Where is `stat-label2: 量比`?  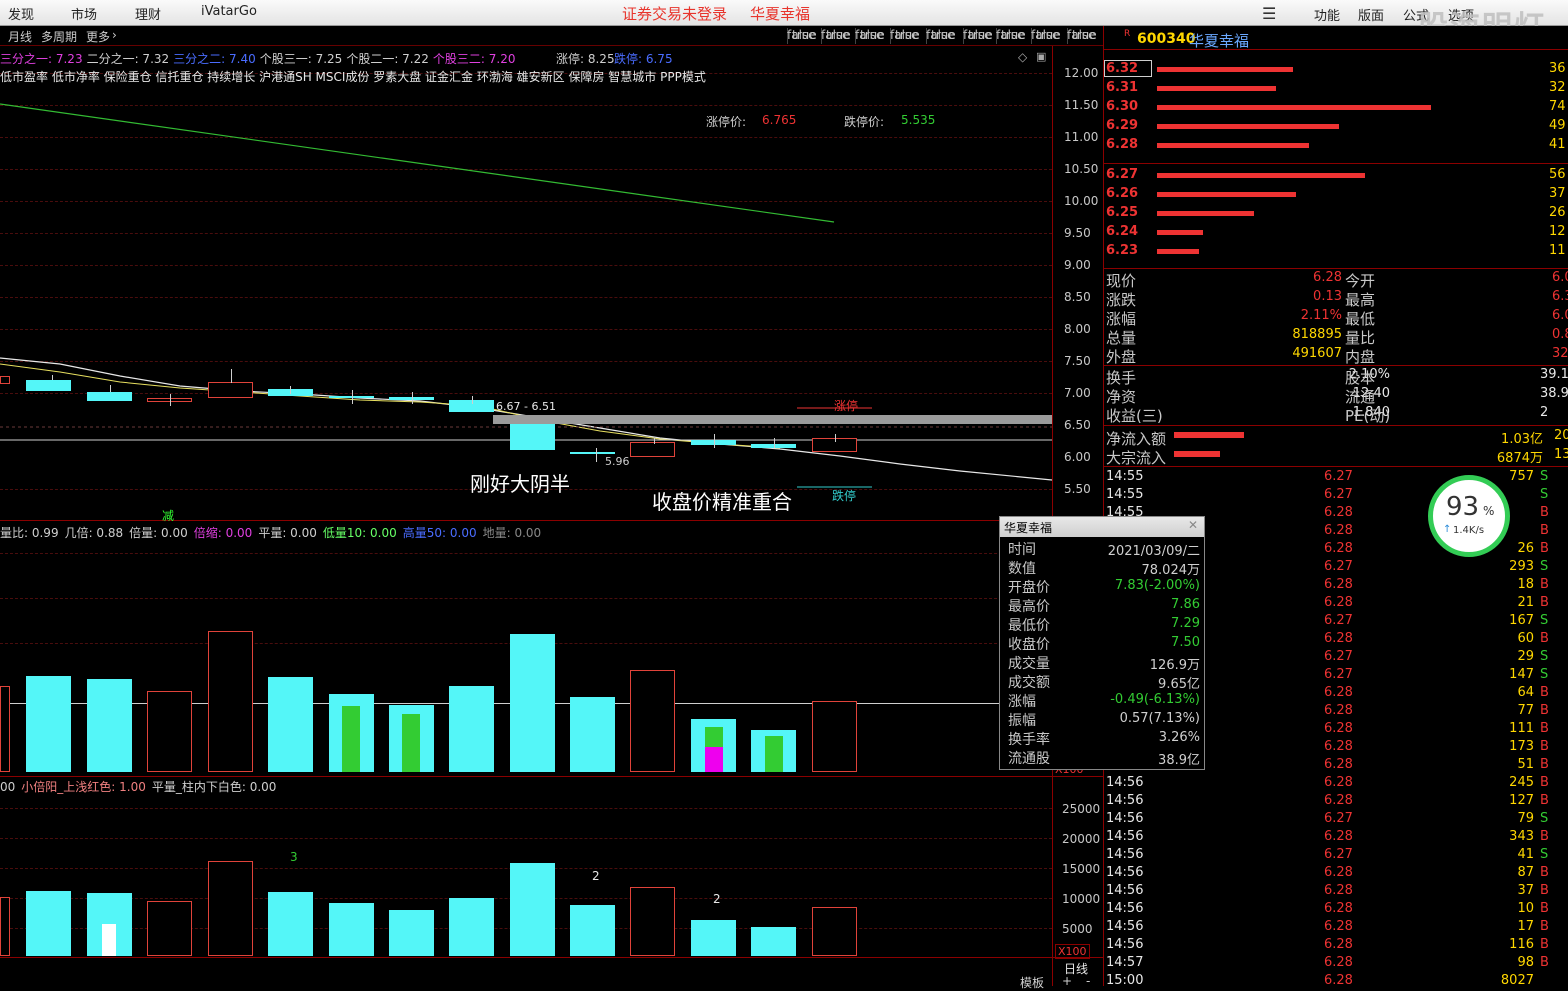 stat-label2: 量比 is located at coordinates (1360, 338).